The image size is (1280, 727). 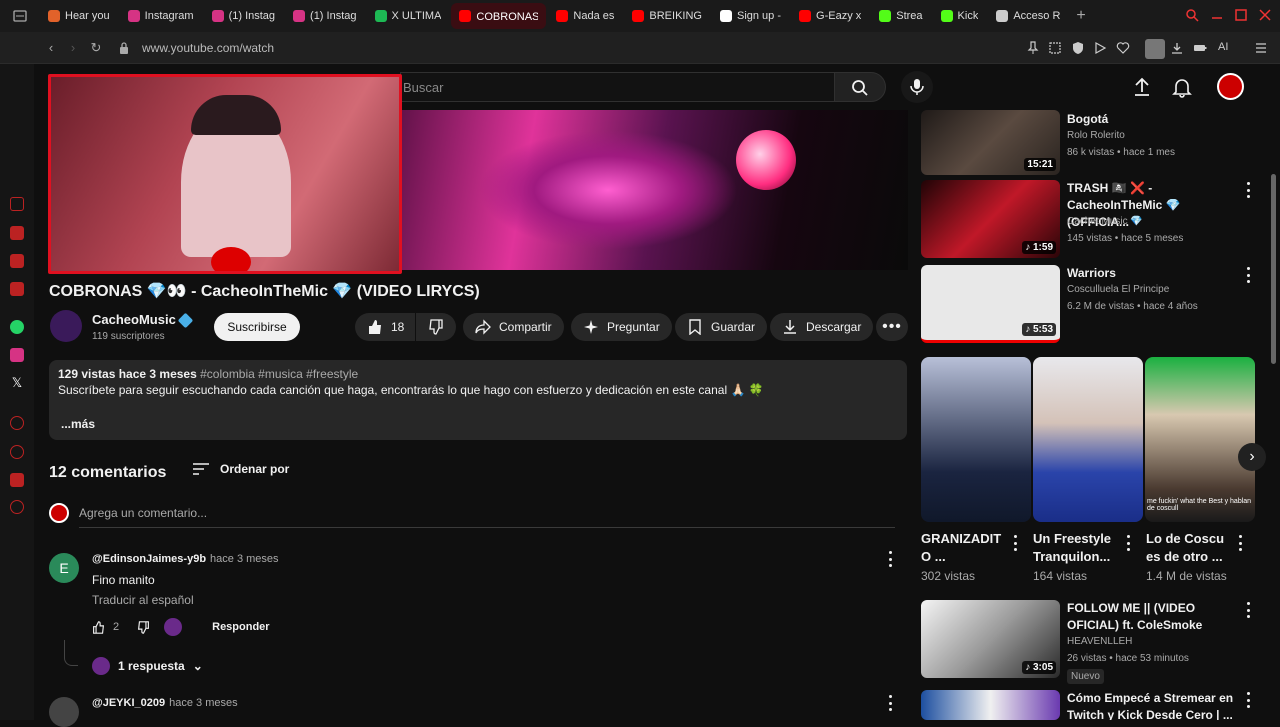 What do you see at coordinates (499, 16) in the screenshot?
I see `browser-tab: COBRONAS 💎👀` at bounding box center [499, 16].